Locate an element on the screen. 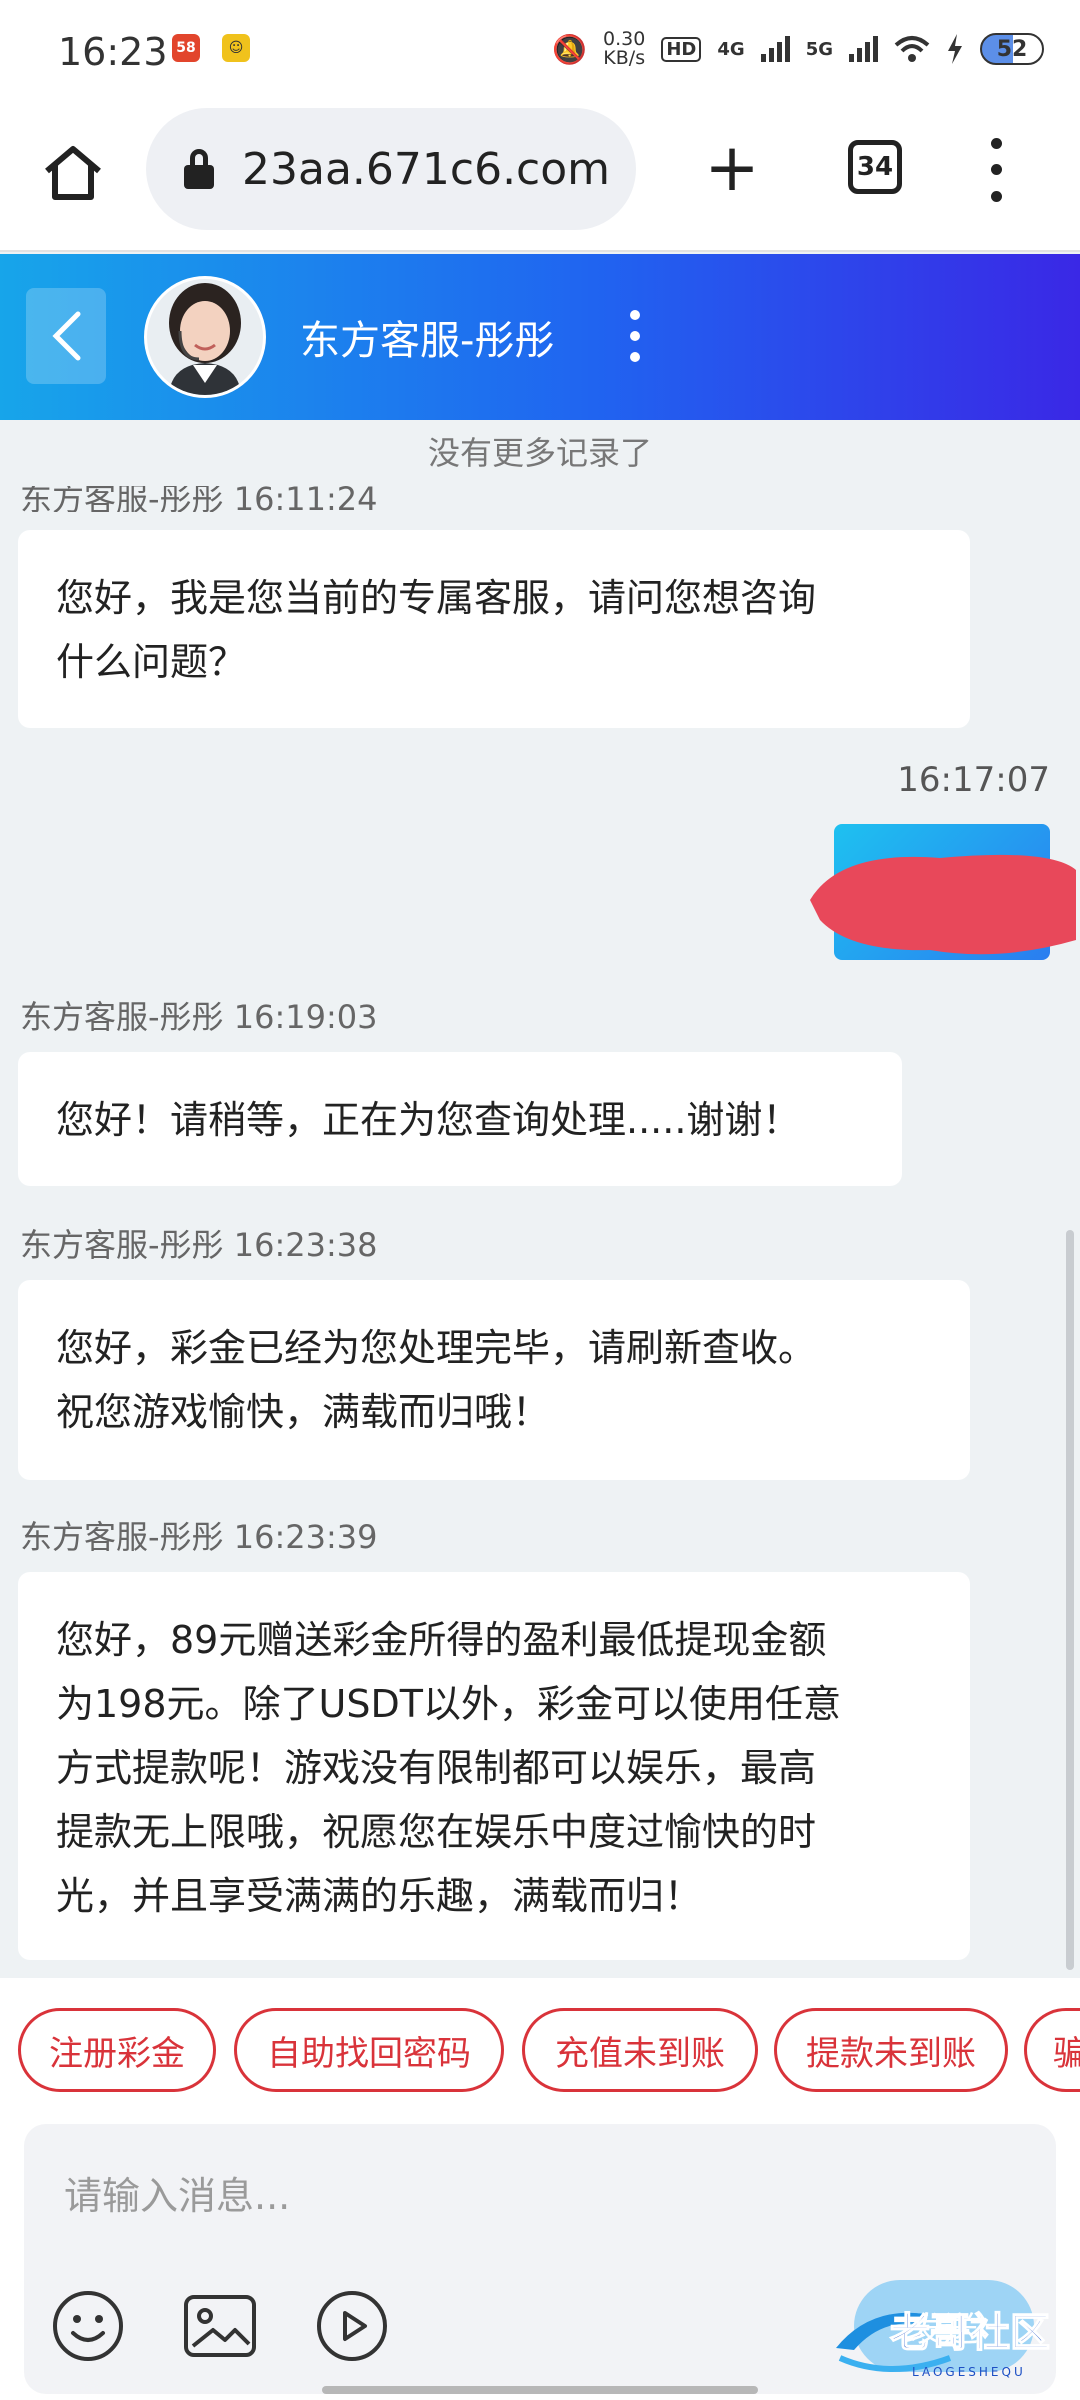 This screenshot has width=1080, height=2400. status-app-icons: 58 ☺ is located at coordinates (211, 48).